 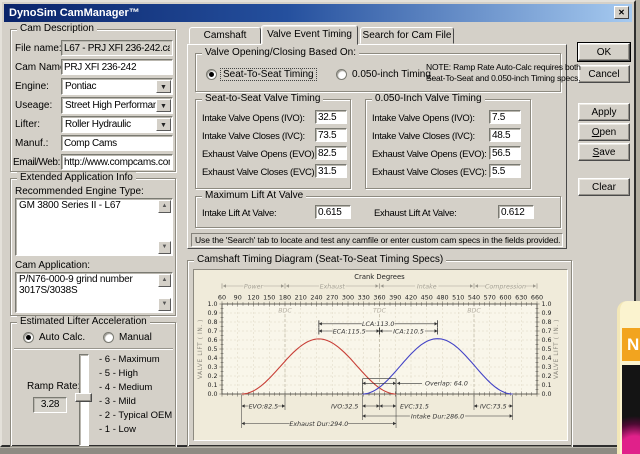 I want to click on seat-timing-title: Seat-to-Seat Valve Timing, so click(x=263, y=98).